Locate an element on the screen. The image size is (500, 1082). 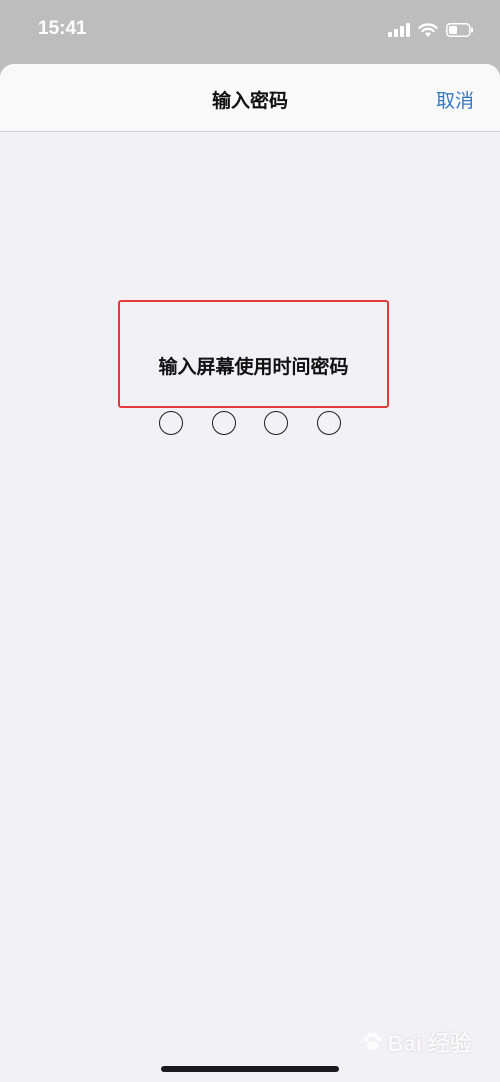
signal-icon is located at coordinates (399, 30).